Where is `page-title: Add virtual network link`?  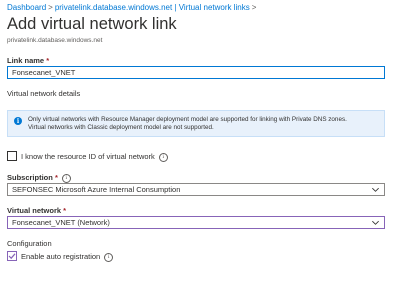 page-title: Add virtual network link is located at coordinates (92, 24).